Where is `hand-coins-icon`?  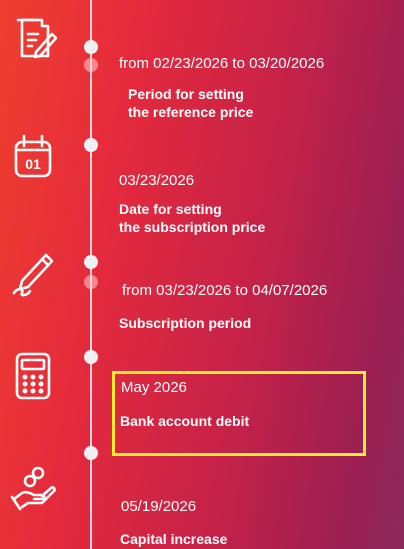 hand-coins-icon is located at coordinates (34, 489).